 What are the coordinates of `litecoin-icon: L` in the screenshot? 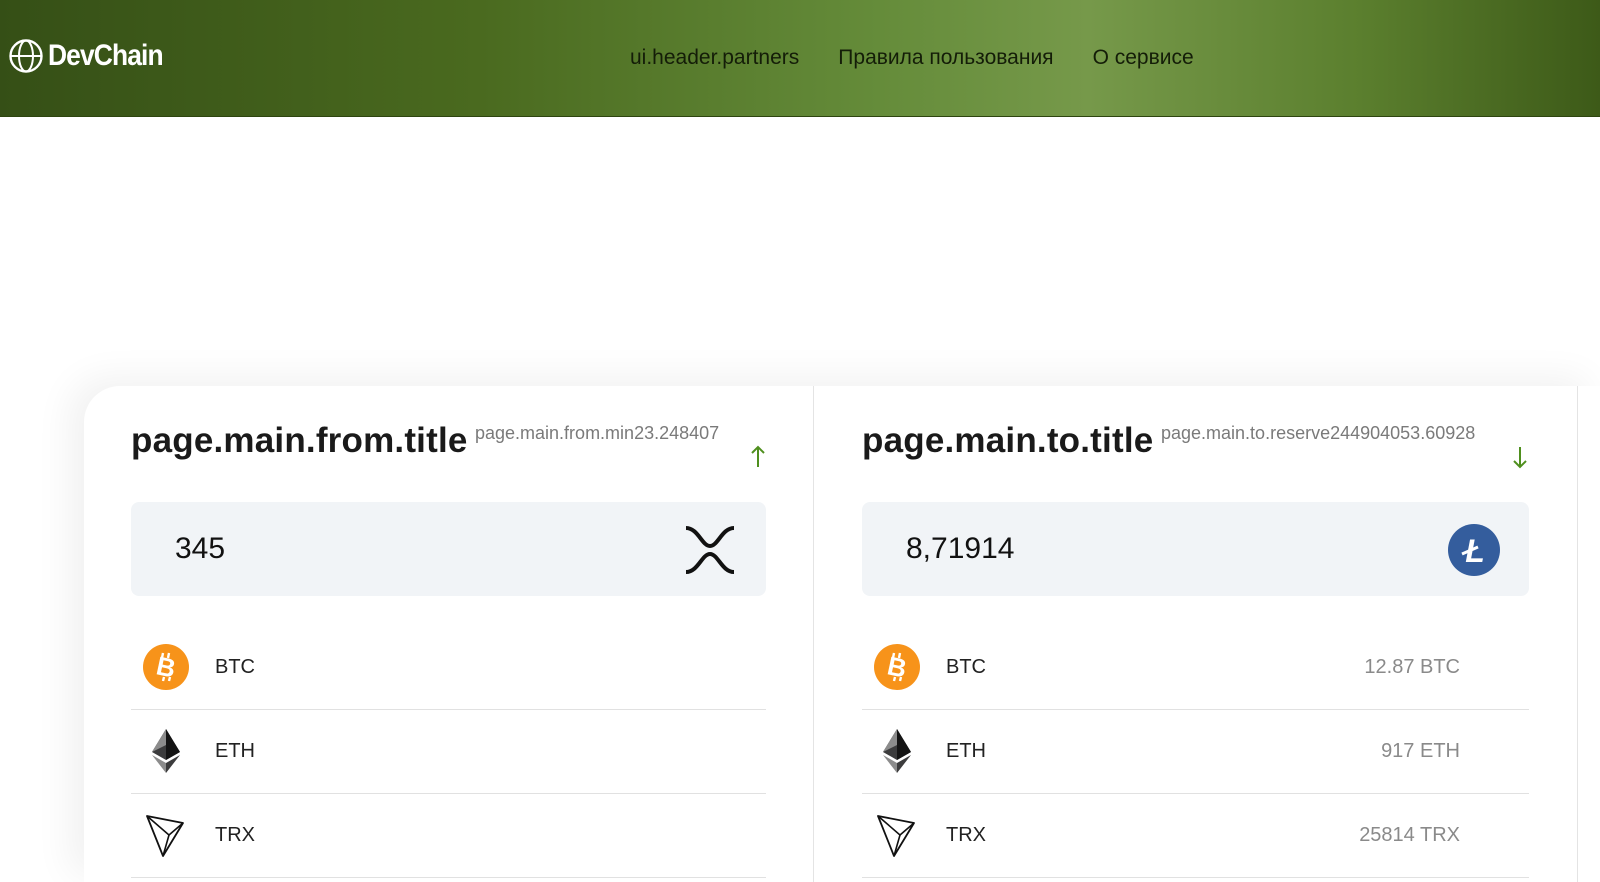 It's located at (1474, 550).